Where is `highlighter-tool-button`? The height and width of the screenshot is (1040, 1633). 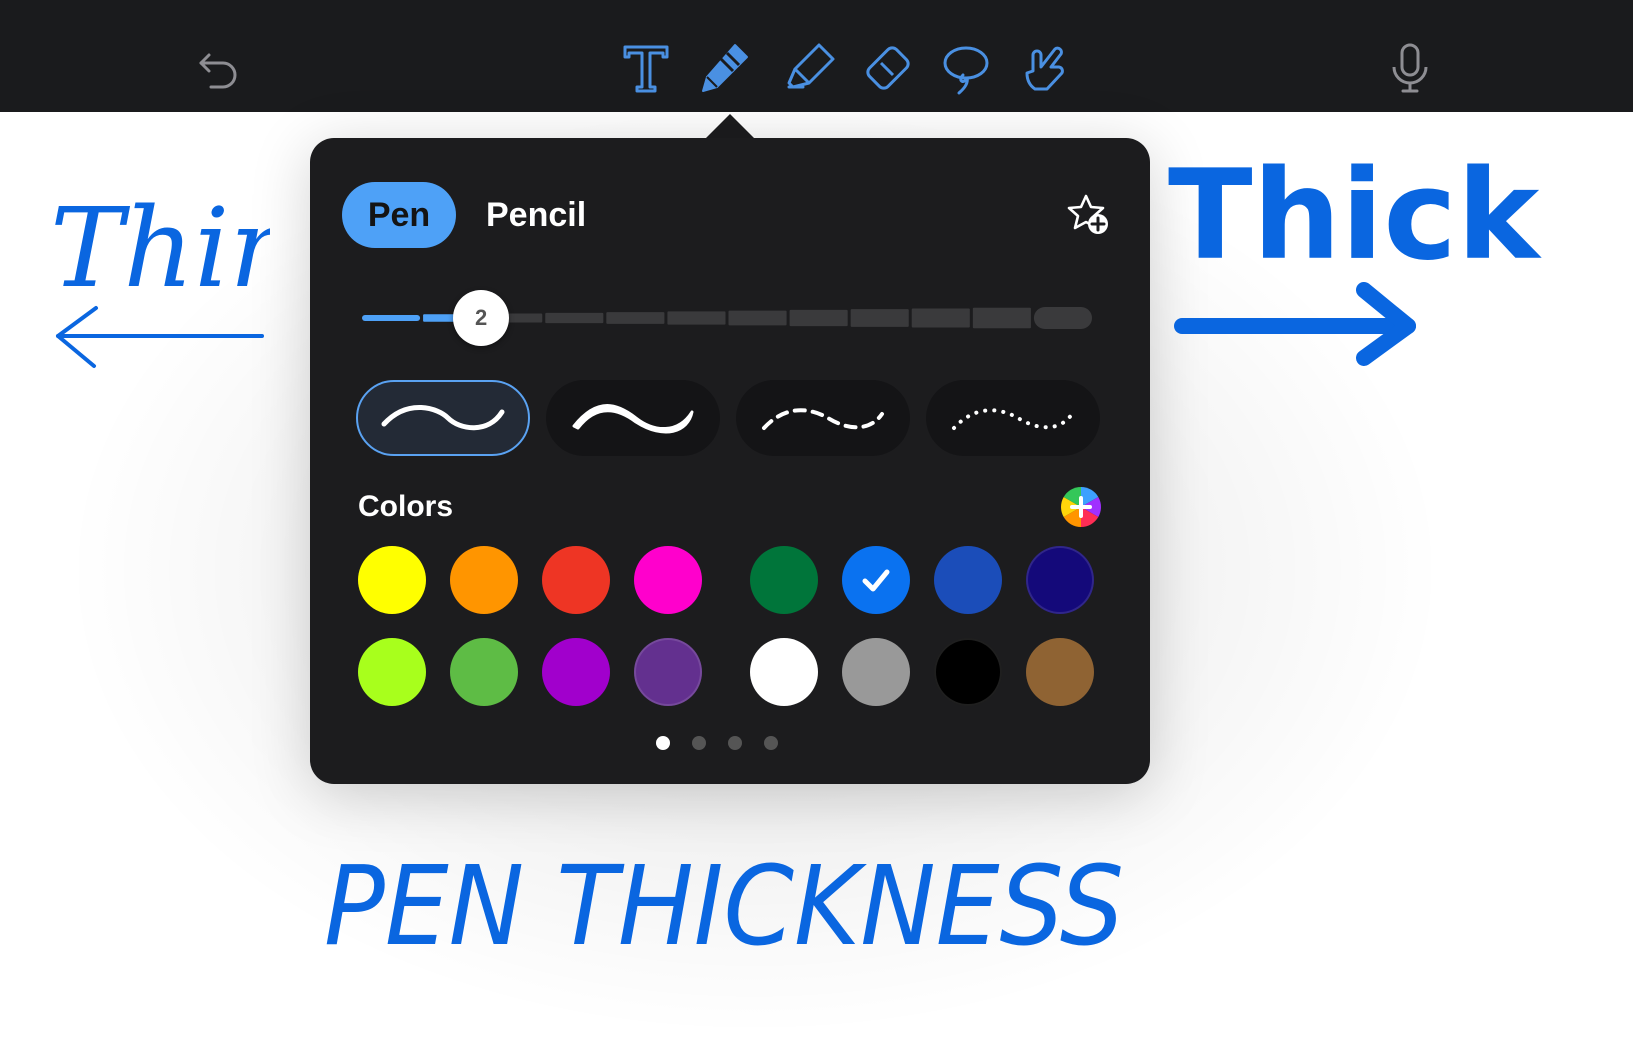
highlighter-tool-button is located at coordinates (810, 68).